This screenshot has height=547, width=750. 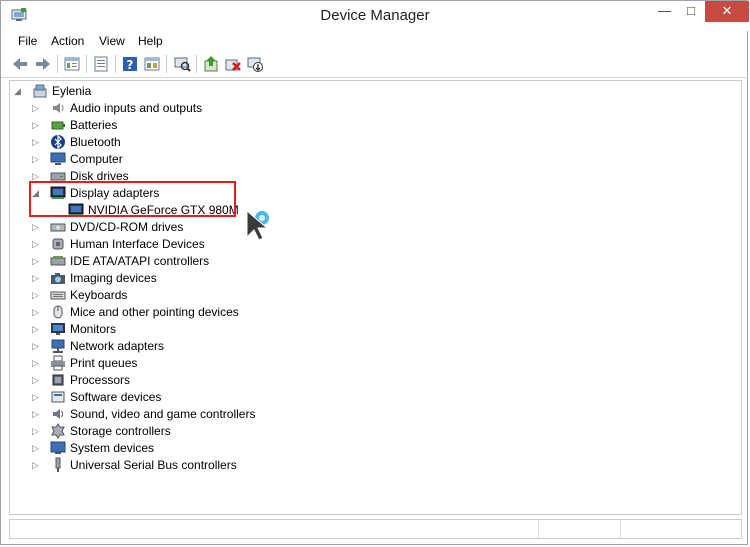 I want to click on camera-icon, so click(x=58, y=278).